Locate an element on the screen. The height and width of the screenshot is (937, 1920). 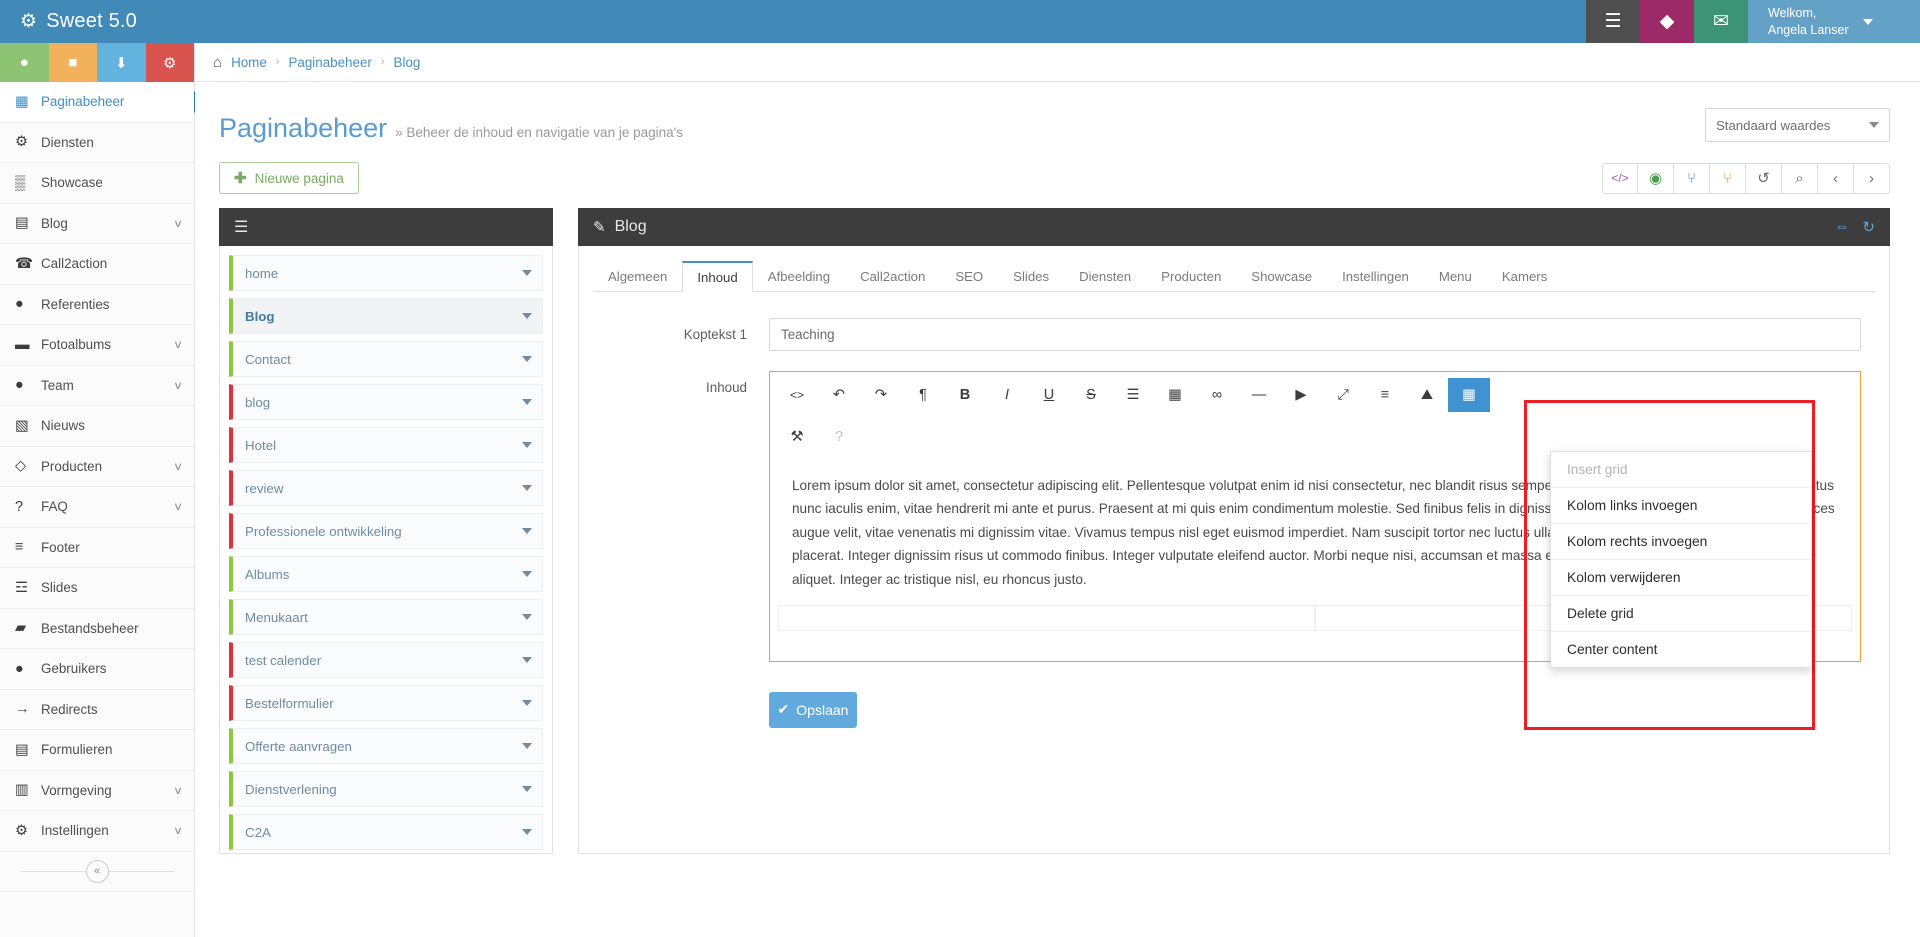
page-list-item: Menukaart is located at coordinates (386, 617).